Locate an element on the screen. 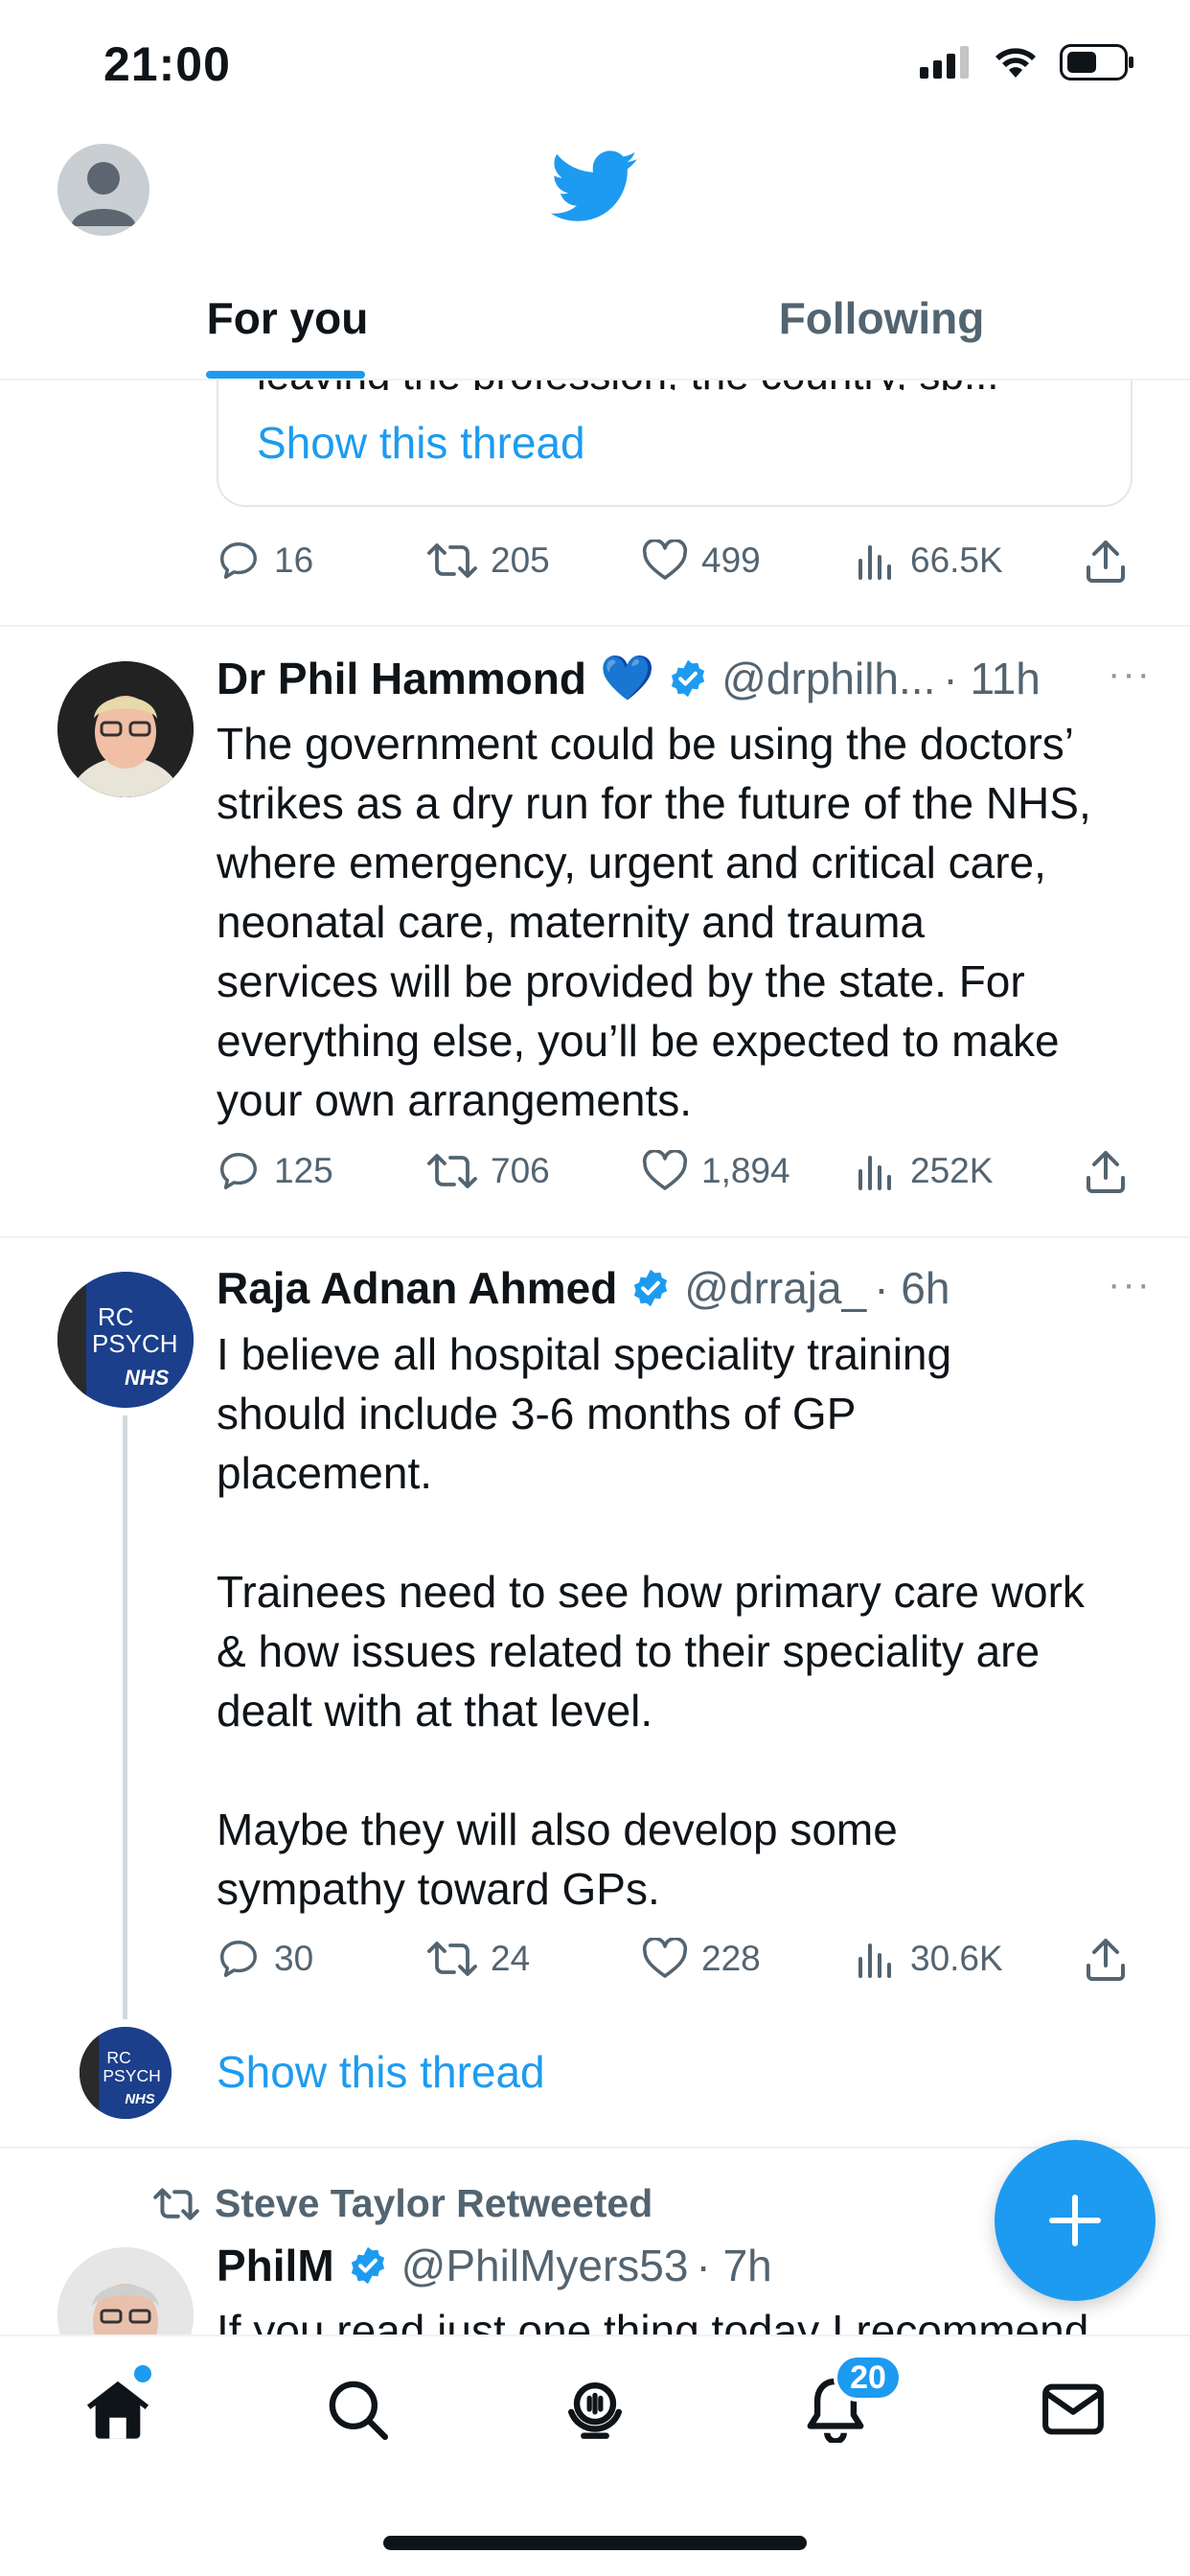 Image resolution: width=1190 pixels, height=2576 pixels. tweet-actions: 16 205 499 66.5K is located at coordinates (677, 560).